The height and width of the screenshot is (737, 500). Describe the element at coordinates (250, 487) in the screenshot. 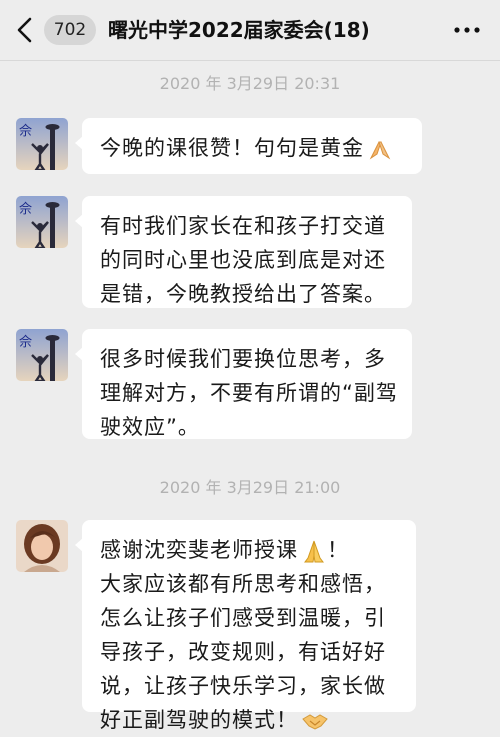

I see `message-timestamp: 2020 年 3月29日 21:00` at that location.